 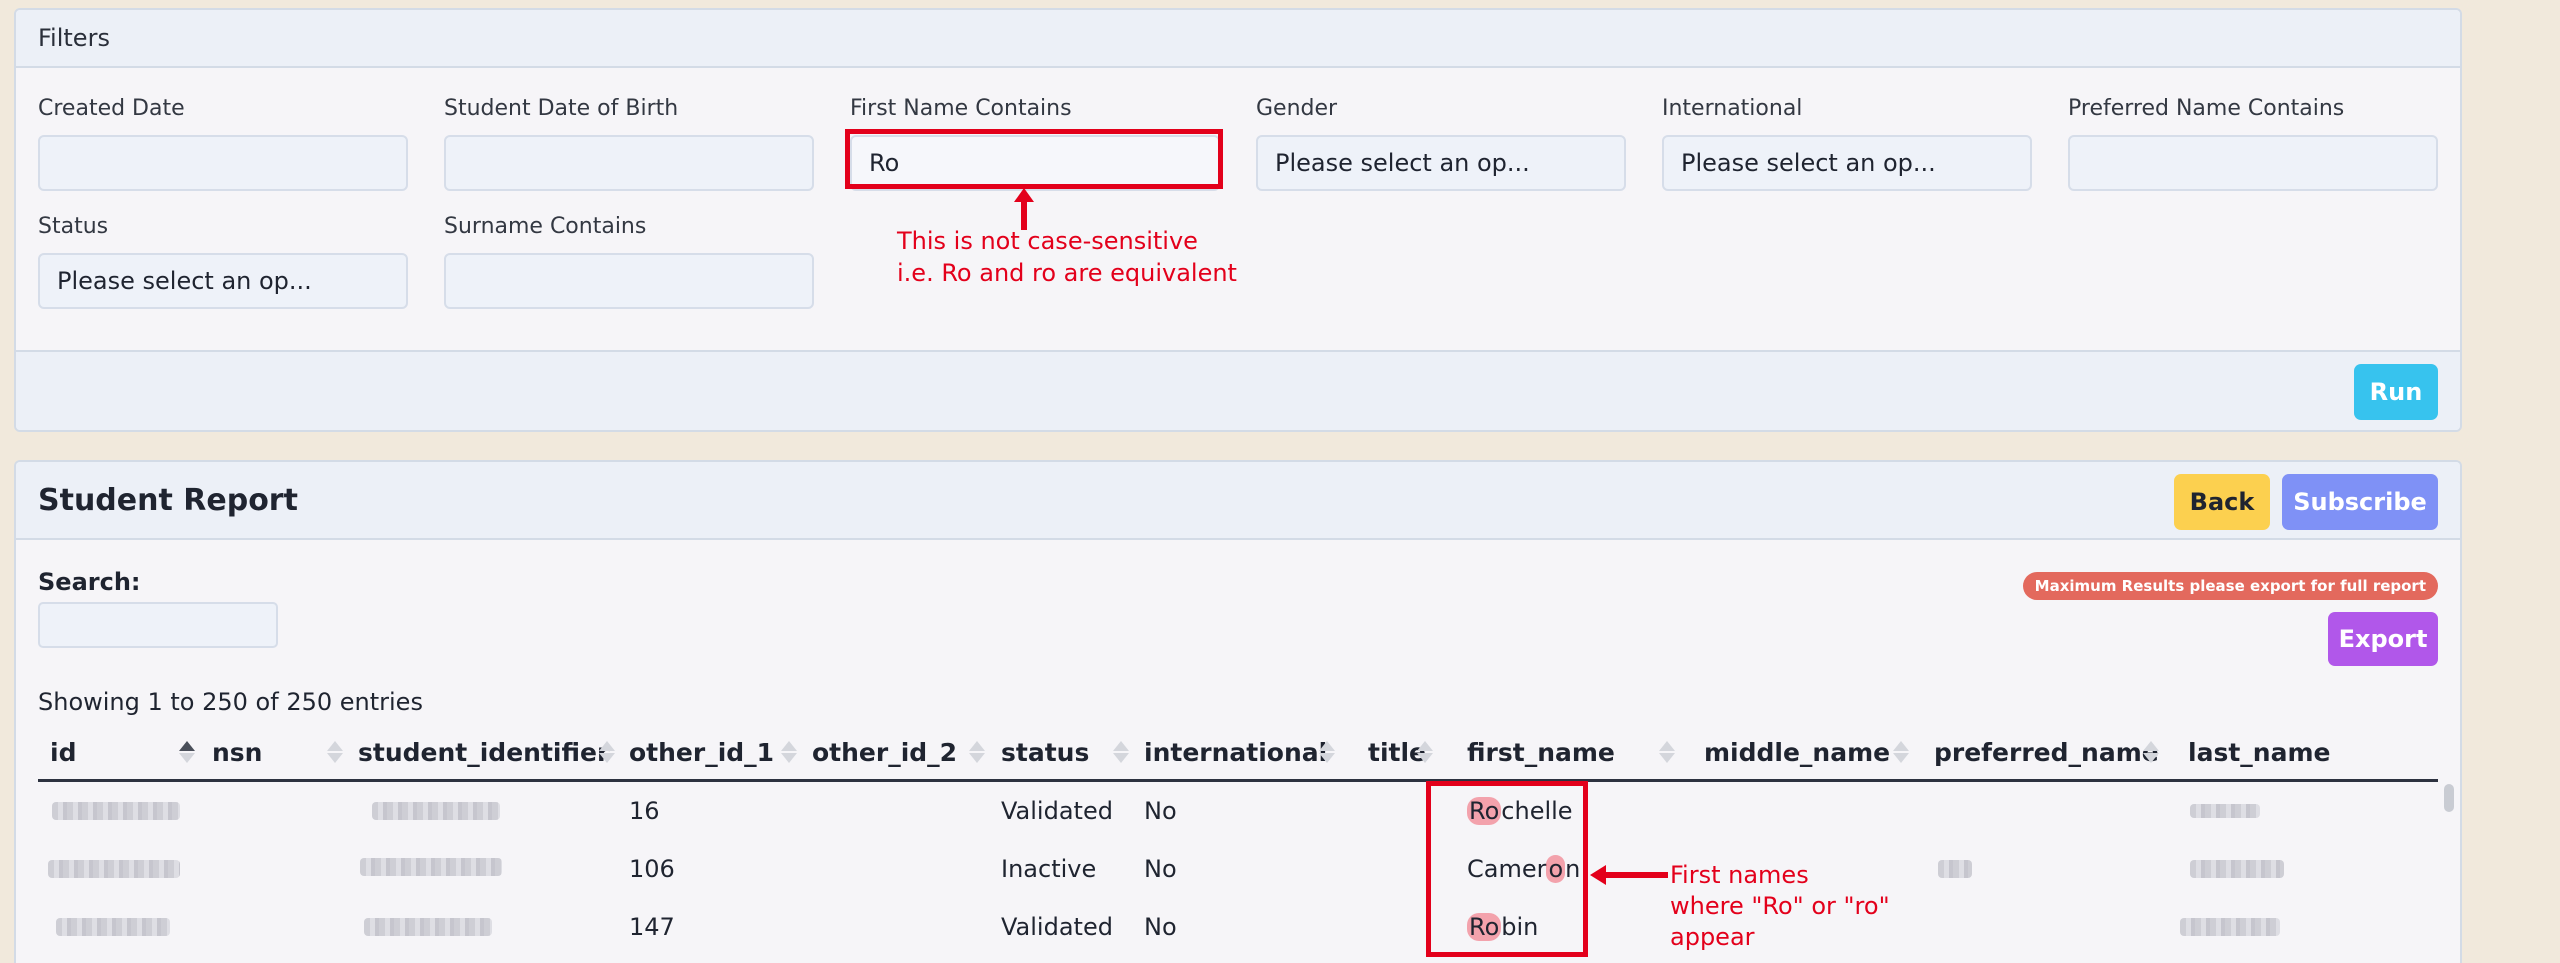 I want to click on col-international: international, so click(x=1235, y=752).